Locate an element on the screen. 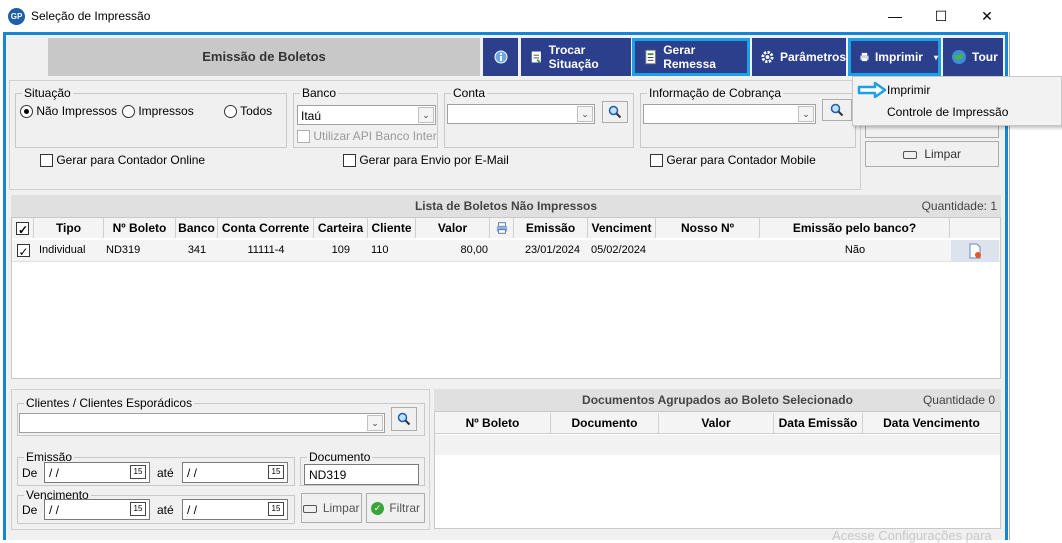 The width and height of the screenshot is (1062, 543). filtrar-button: ✓ Filtrar is located at coordinates (395, 508).